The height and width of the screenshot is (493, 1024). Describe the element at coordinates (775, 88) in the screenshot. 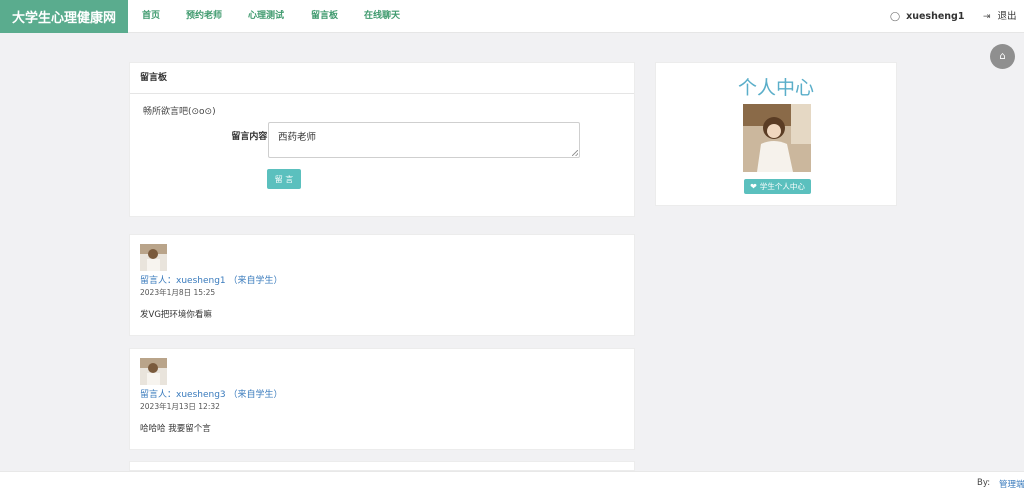

I see `personal-center-title: 个人中心` at that location.